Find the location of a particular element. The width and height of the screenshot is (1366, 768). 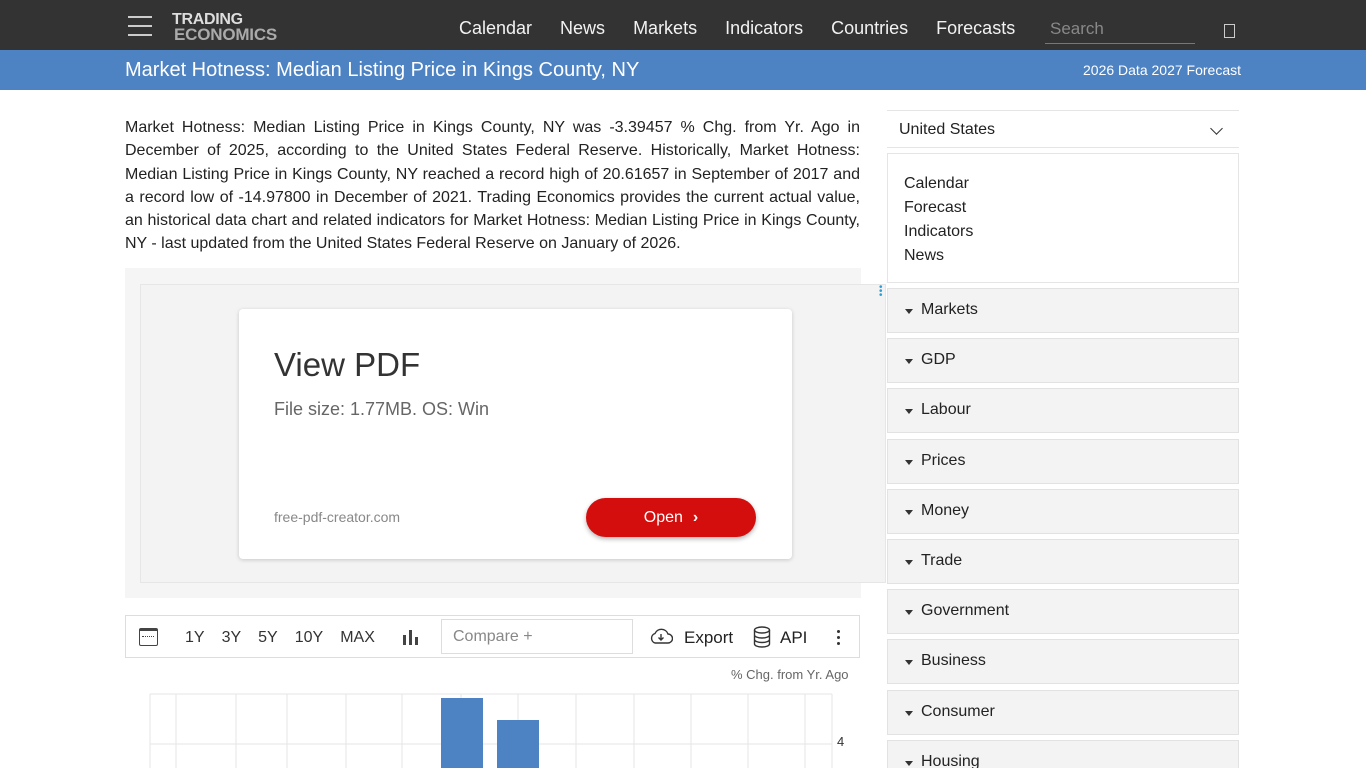

chart-y-tick-label: 4 is located at coordinates (840, 741).